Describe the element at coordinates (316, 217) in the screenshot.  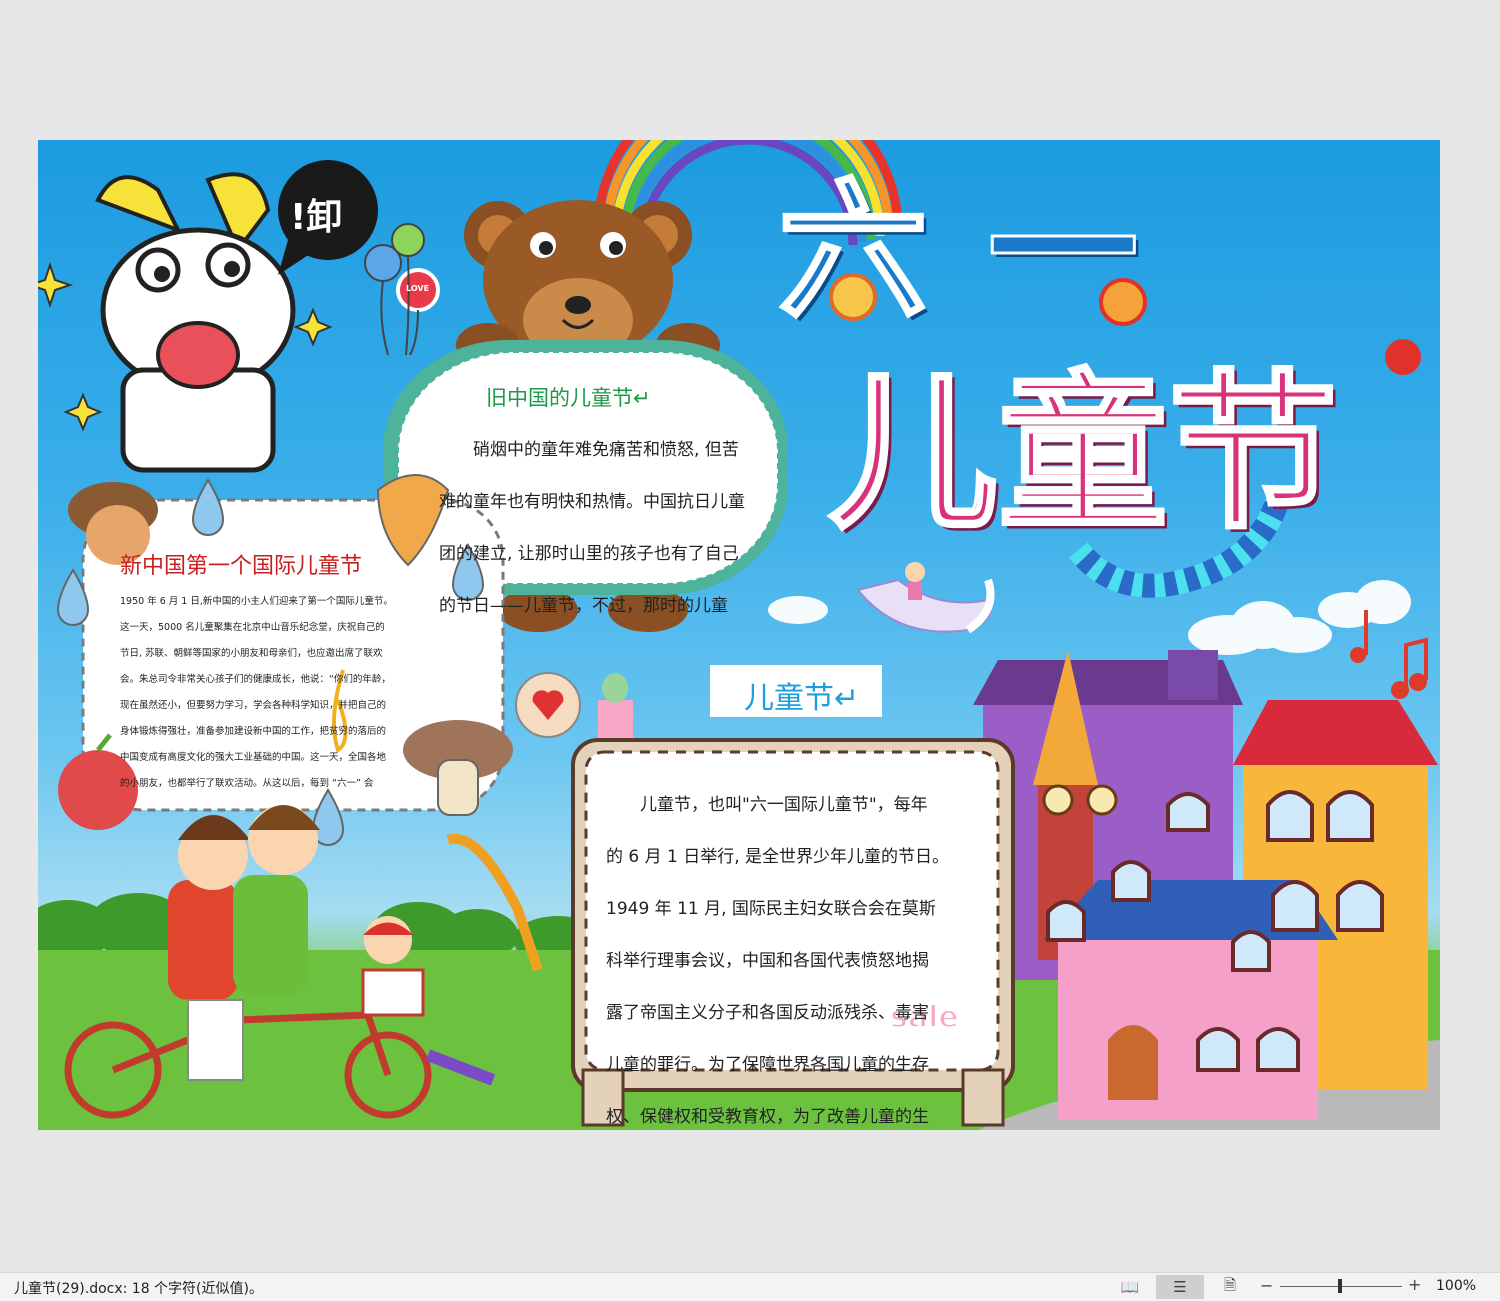
I see `speech-bubble-text: !卸` at that location.